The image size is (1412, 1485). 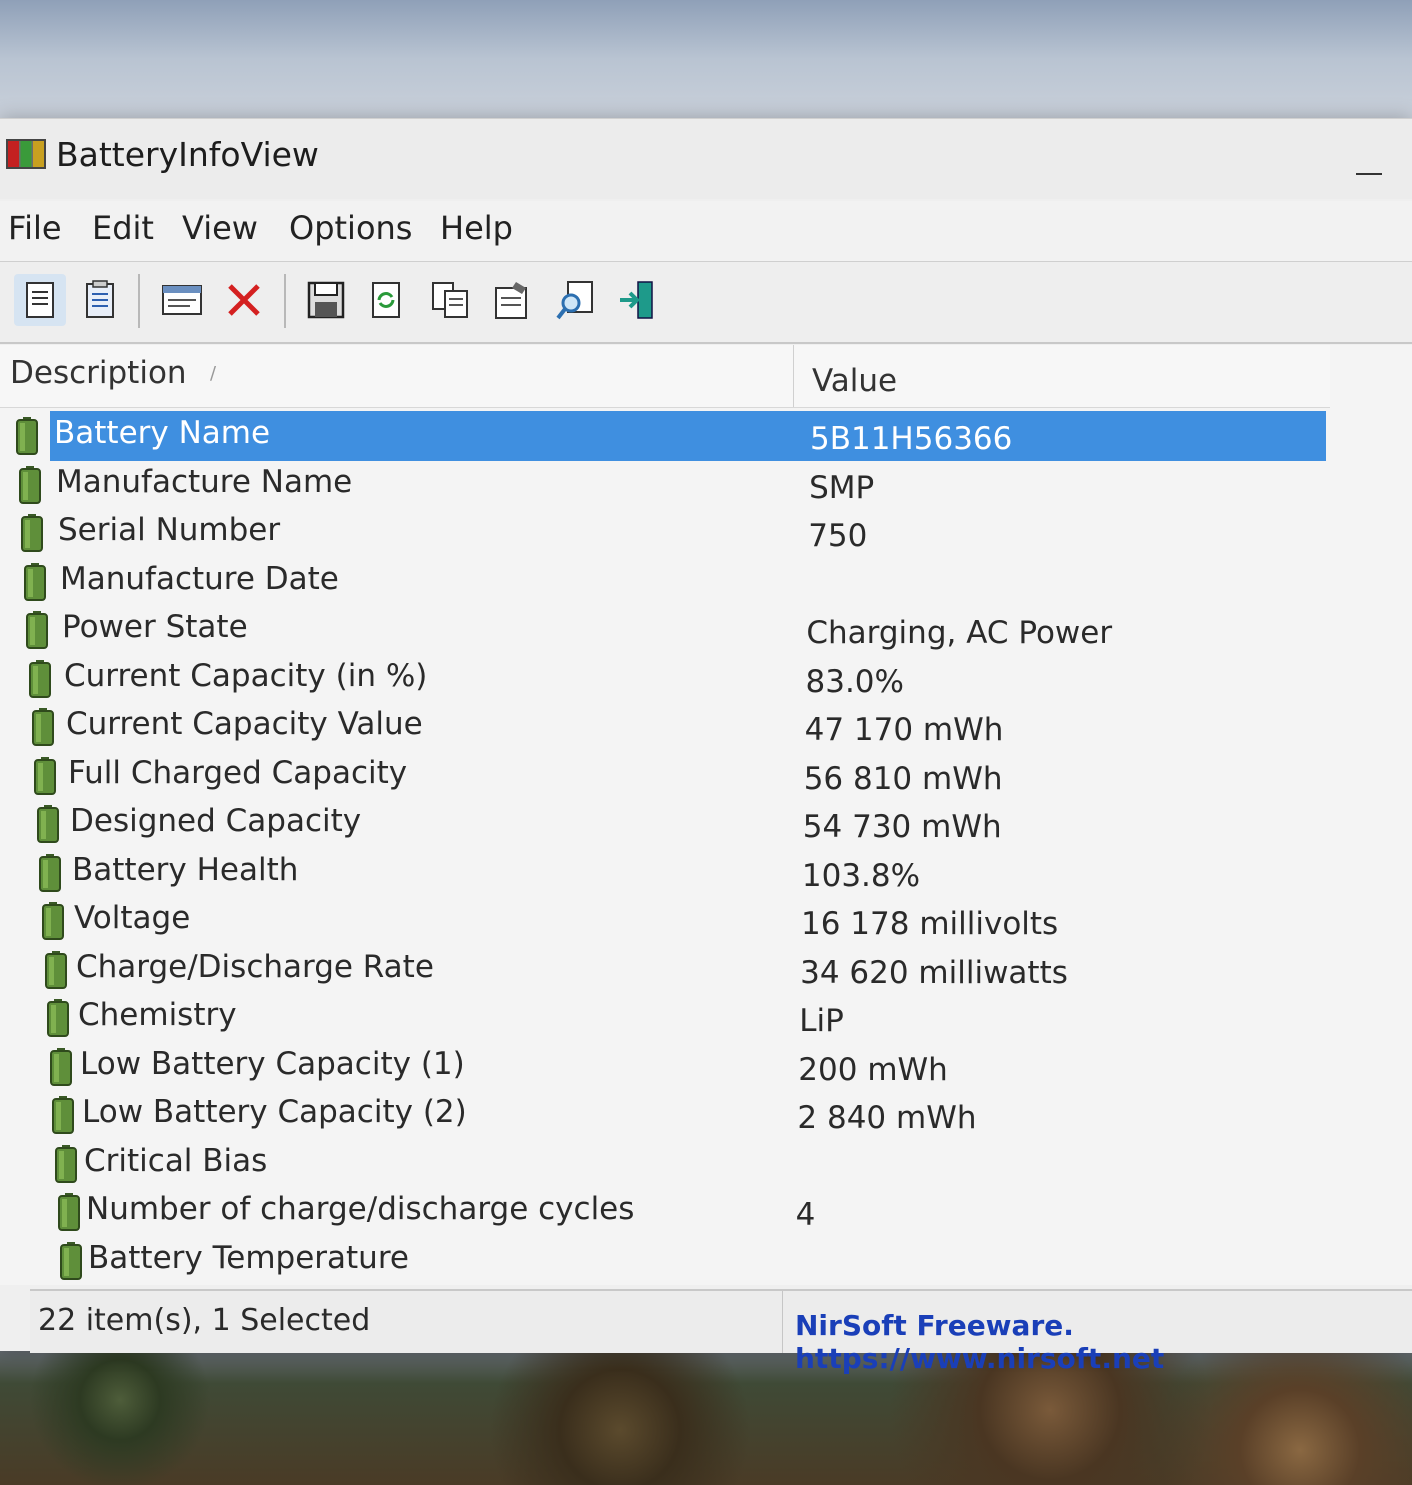 What do you see at coordinates (959, 633) in the screenshot?
I see `row-value: Charging, AC Power` at bounding box center [959, 633].